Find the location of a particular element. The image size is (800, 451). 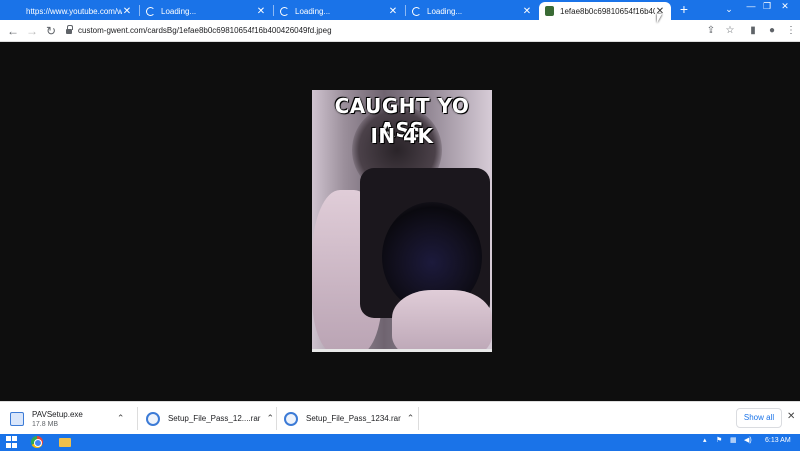

windows-taskbar: ▴ ⚑ ▦ ◀) 6:13 AM is located at coordinates (400, 442).